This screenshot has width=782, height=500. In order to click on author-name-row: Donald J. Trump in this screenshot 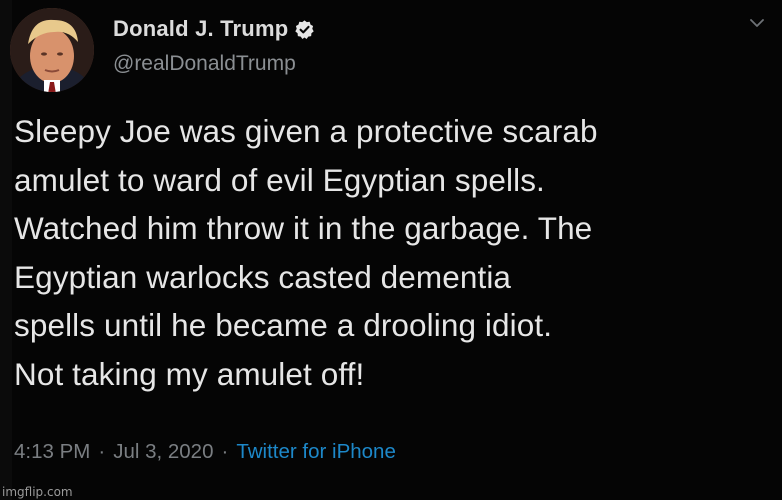, I will do `click(214, 29)`.